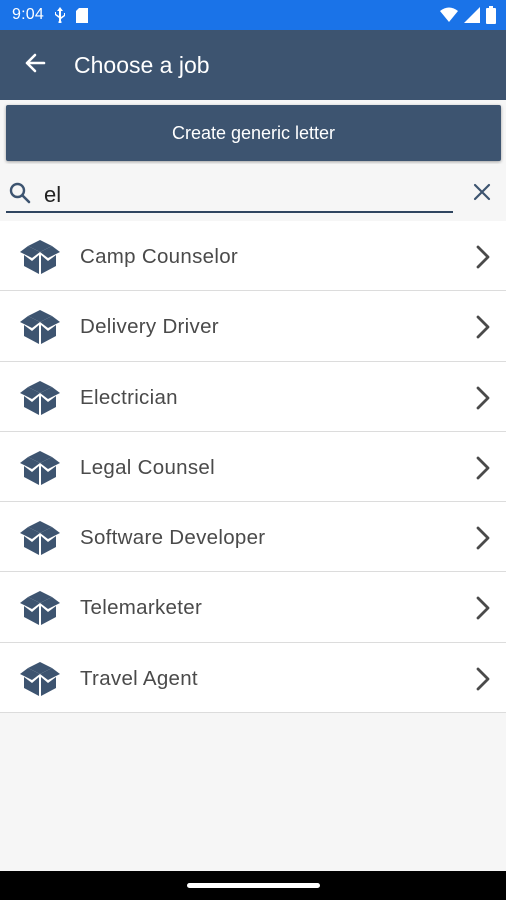  Describe the element at coordinates (129, 397) in the screenshot. I see `job-label: Electrician` at that location.